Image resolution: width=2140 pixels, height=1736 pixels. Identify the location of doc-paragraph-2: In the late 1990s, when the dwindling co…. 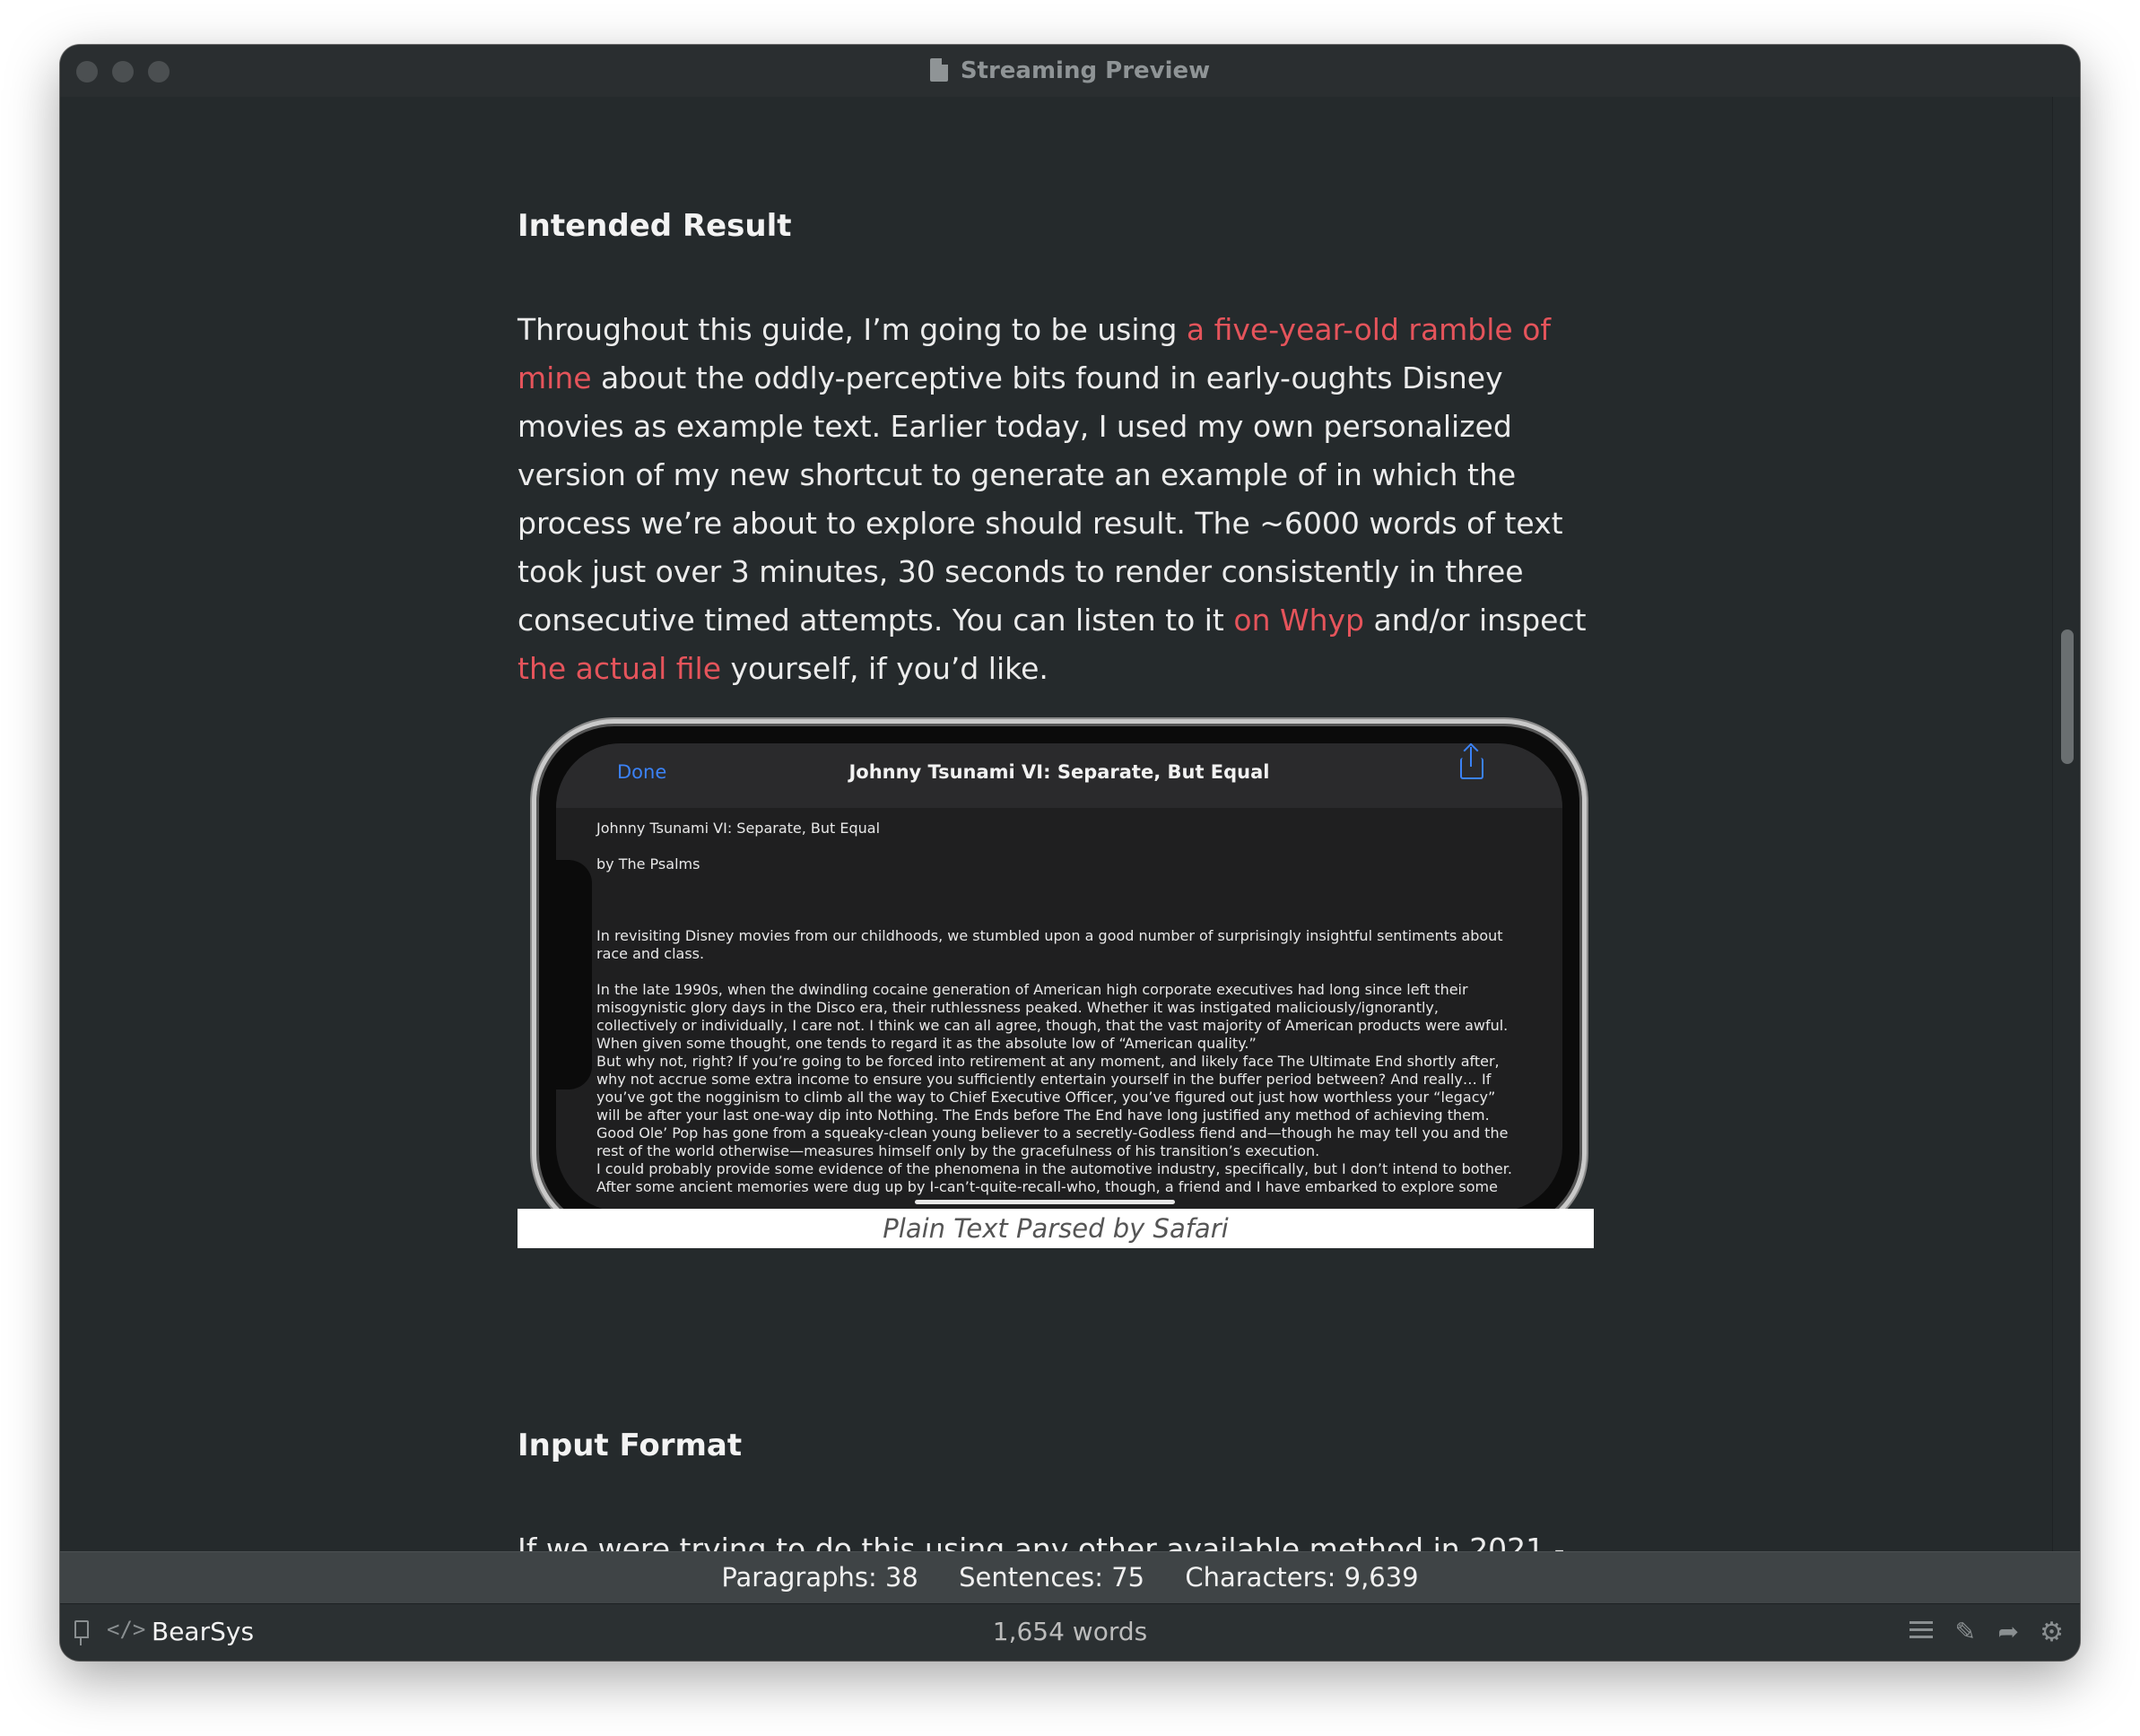
(1052, 1017).